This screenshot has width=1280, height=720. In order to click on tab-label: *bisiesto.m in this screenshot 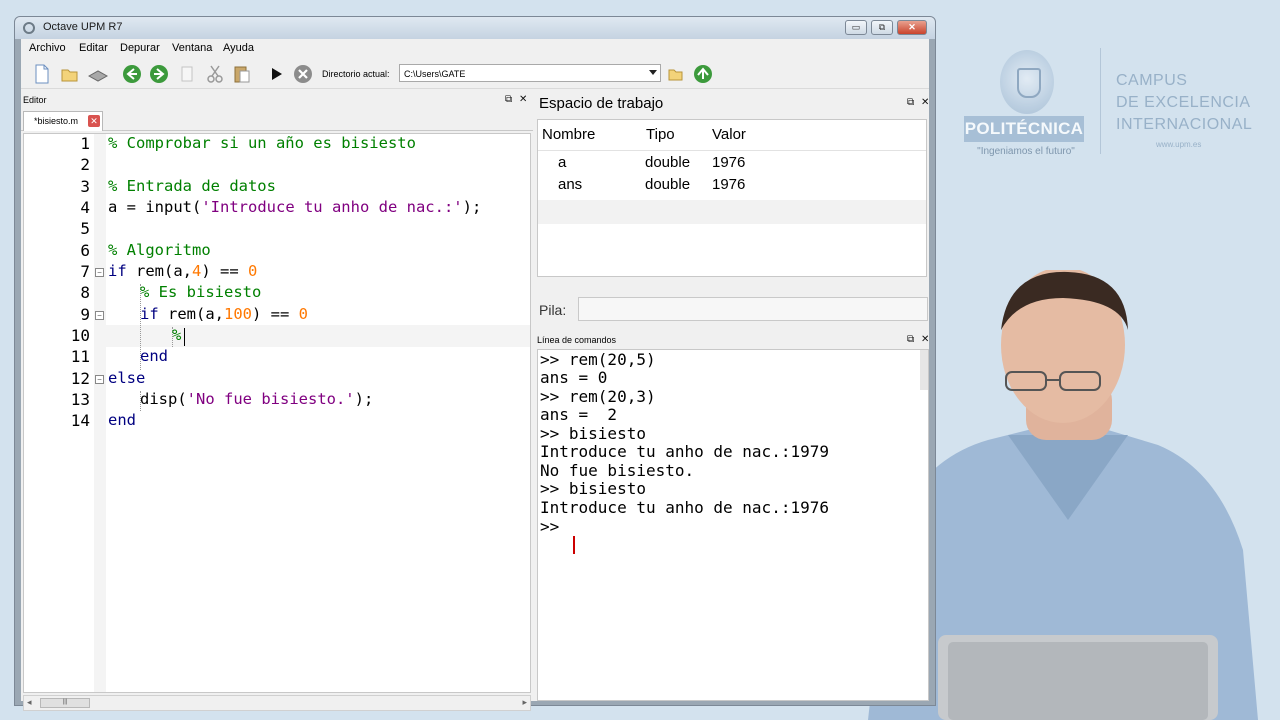, I will do `click(56, 121)`.